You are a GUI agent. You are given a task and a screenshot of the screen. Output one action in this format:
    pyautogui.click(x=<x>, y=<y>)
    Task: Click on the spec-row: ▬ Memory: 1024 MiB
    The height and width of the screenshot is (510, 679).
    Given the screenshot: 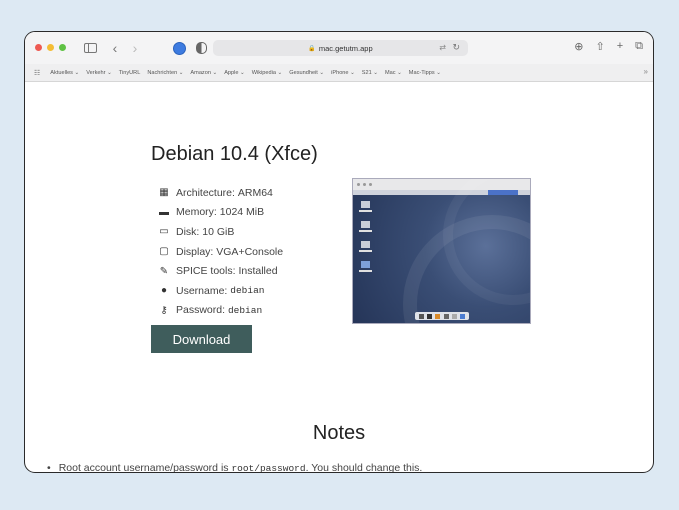 What is the action you would take?
    pyautogui.click(x=220, y=213)
    